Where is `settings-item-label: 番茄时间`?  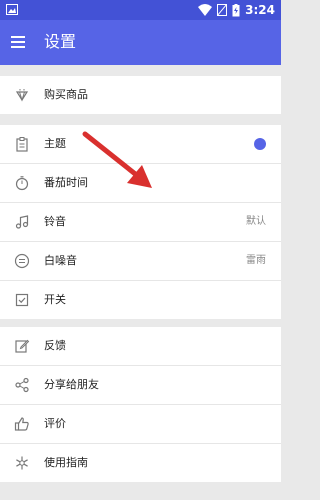 settings-item-label: 番茄时间 is located at coordinates (66, 182).